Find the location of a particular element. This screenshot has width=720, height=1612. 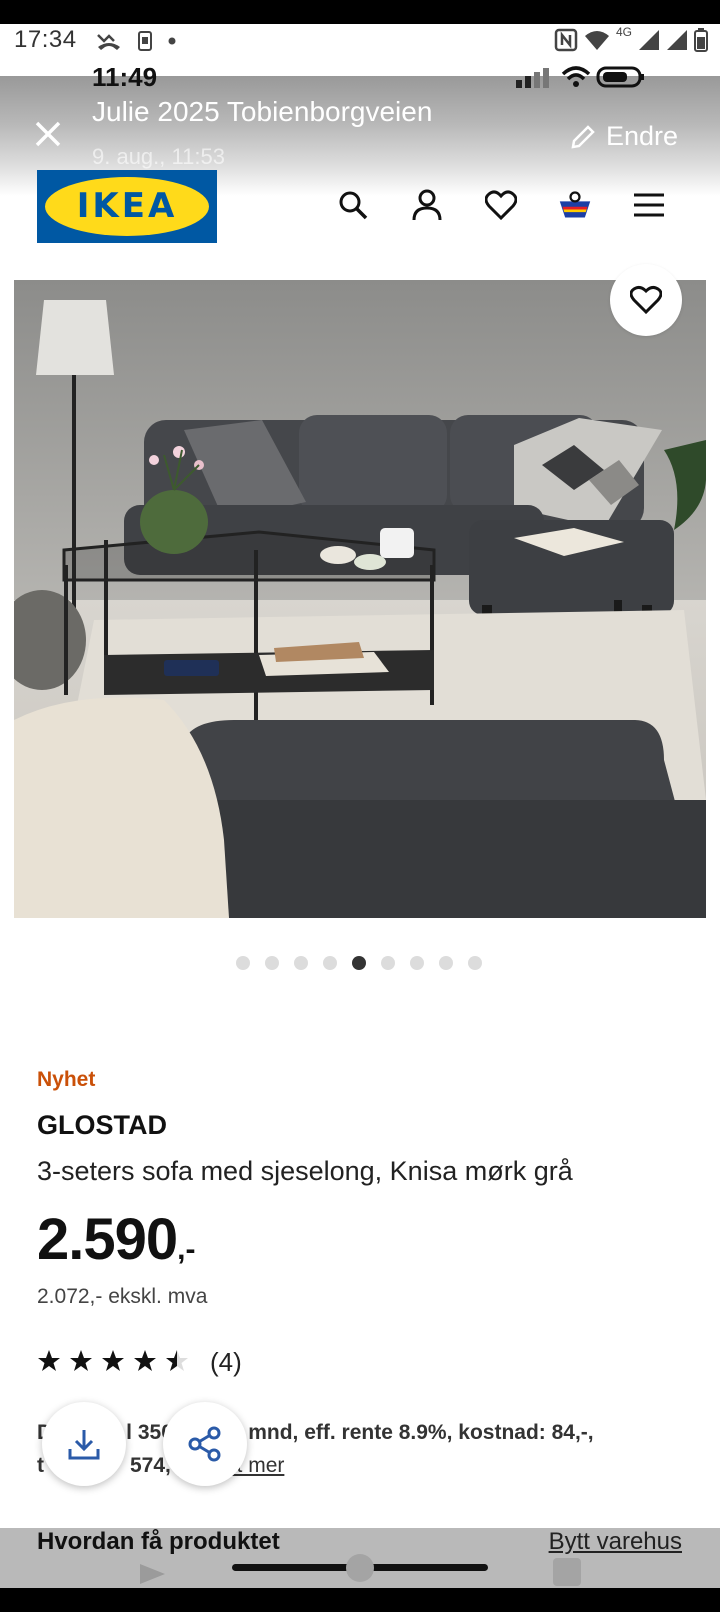

pencil-icon is located at coordinates (583, 136).